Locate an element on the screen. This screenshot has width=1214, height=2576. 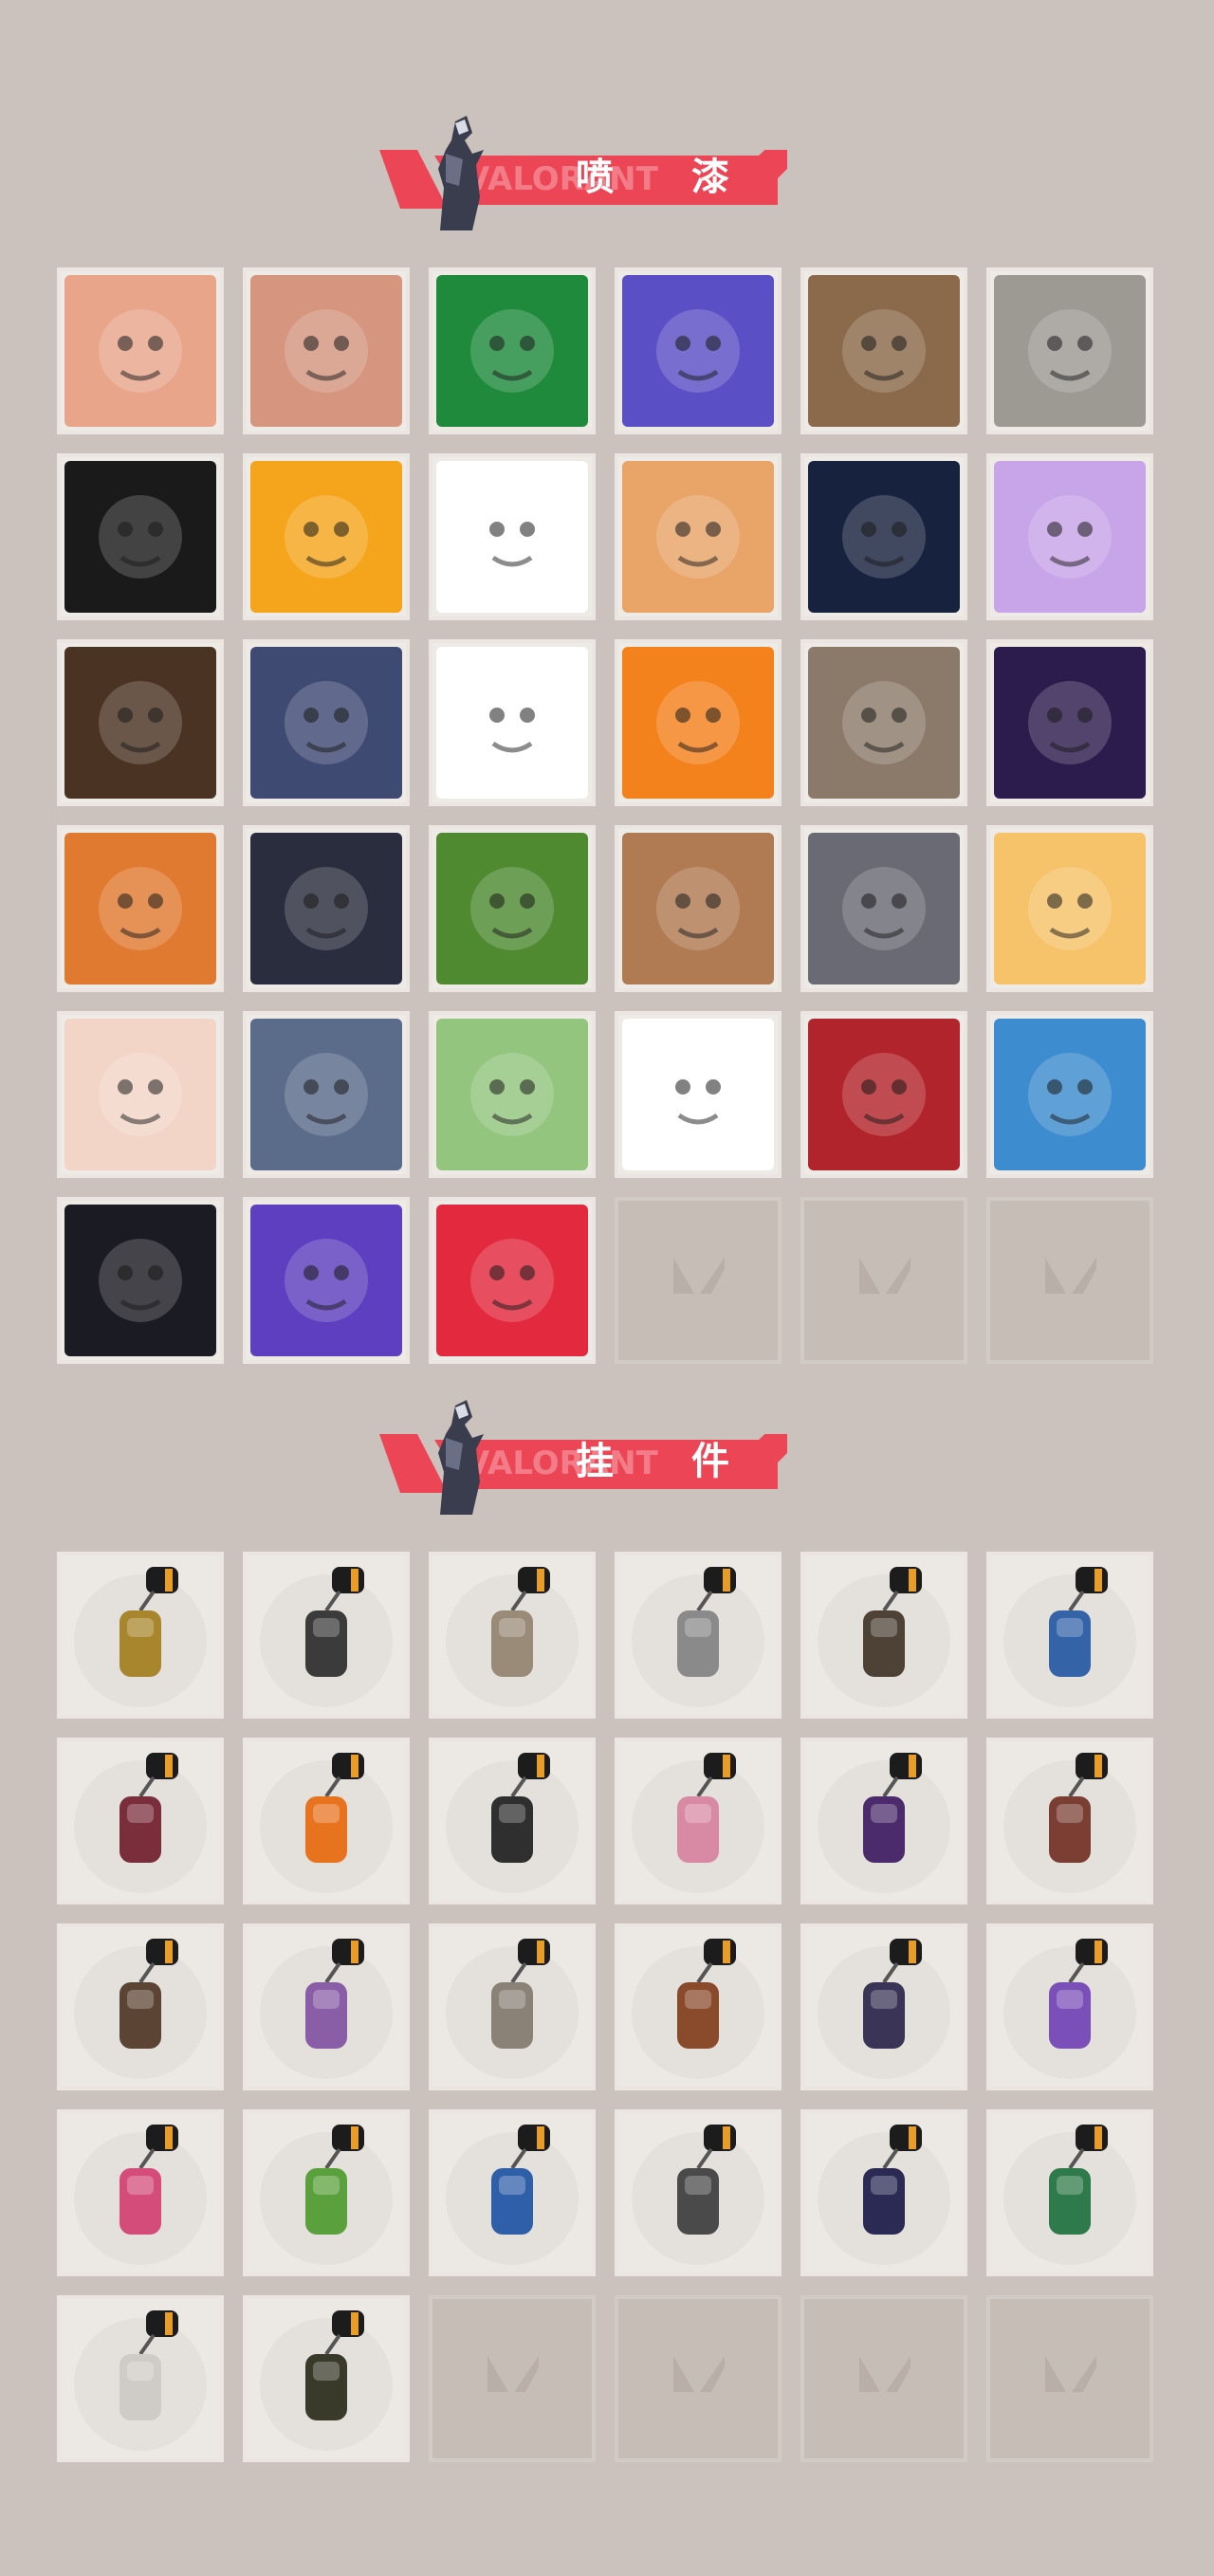
penguin-beanie-blue-icon is located at coordinates (326, 1094).